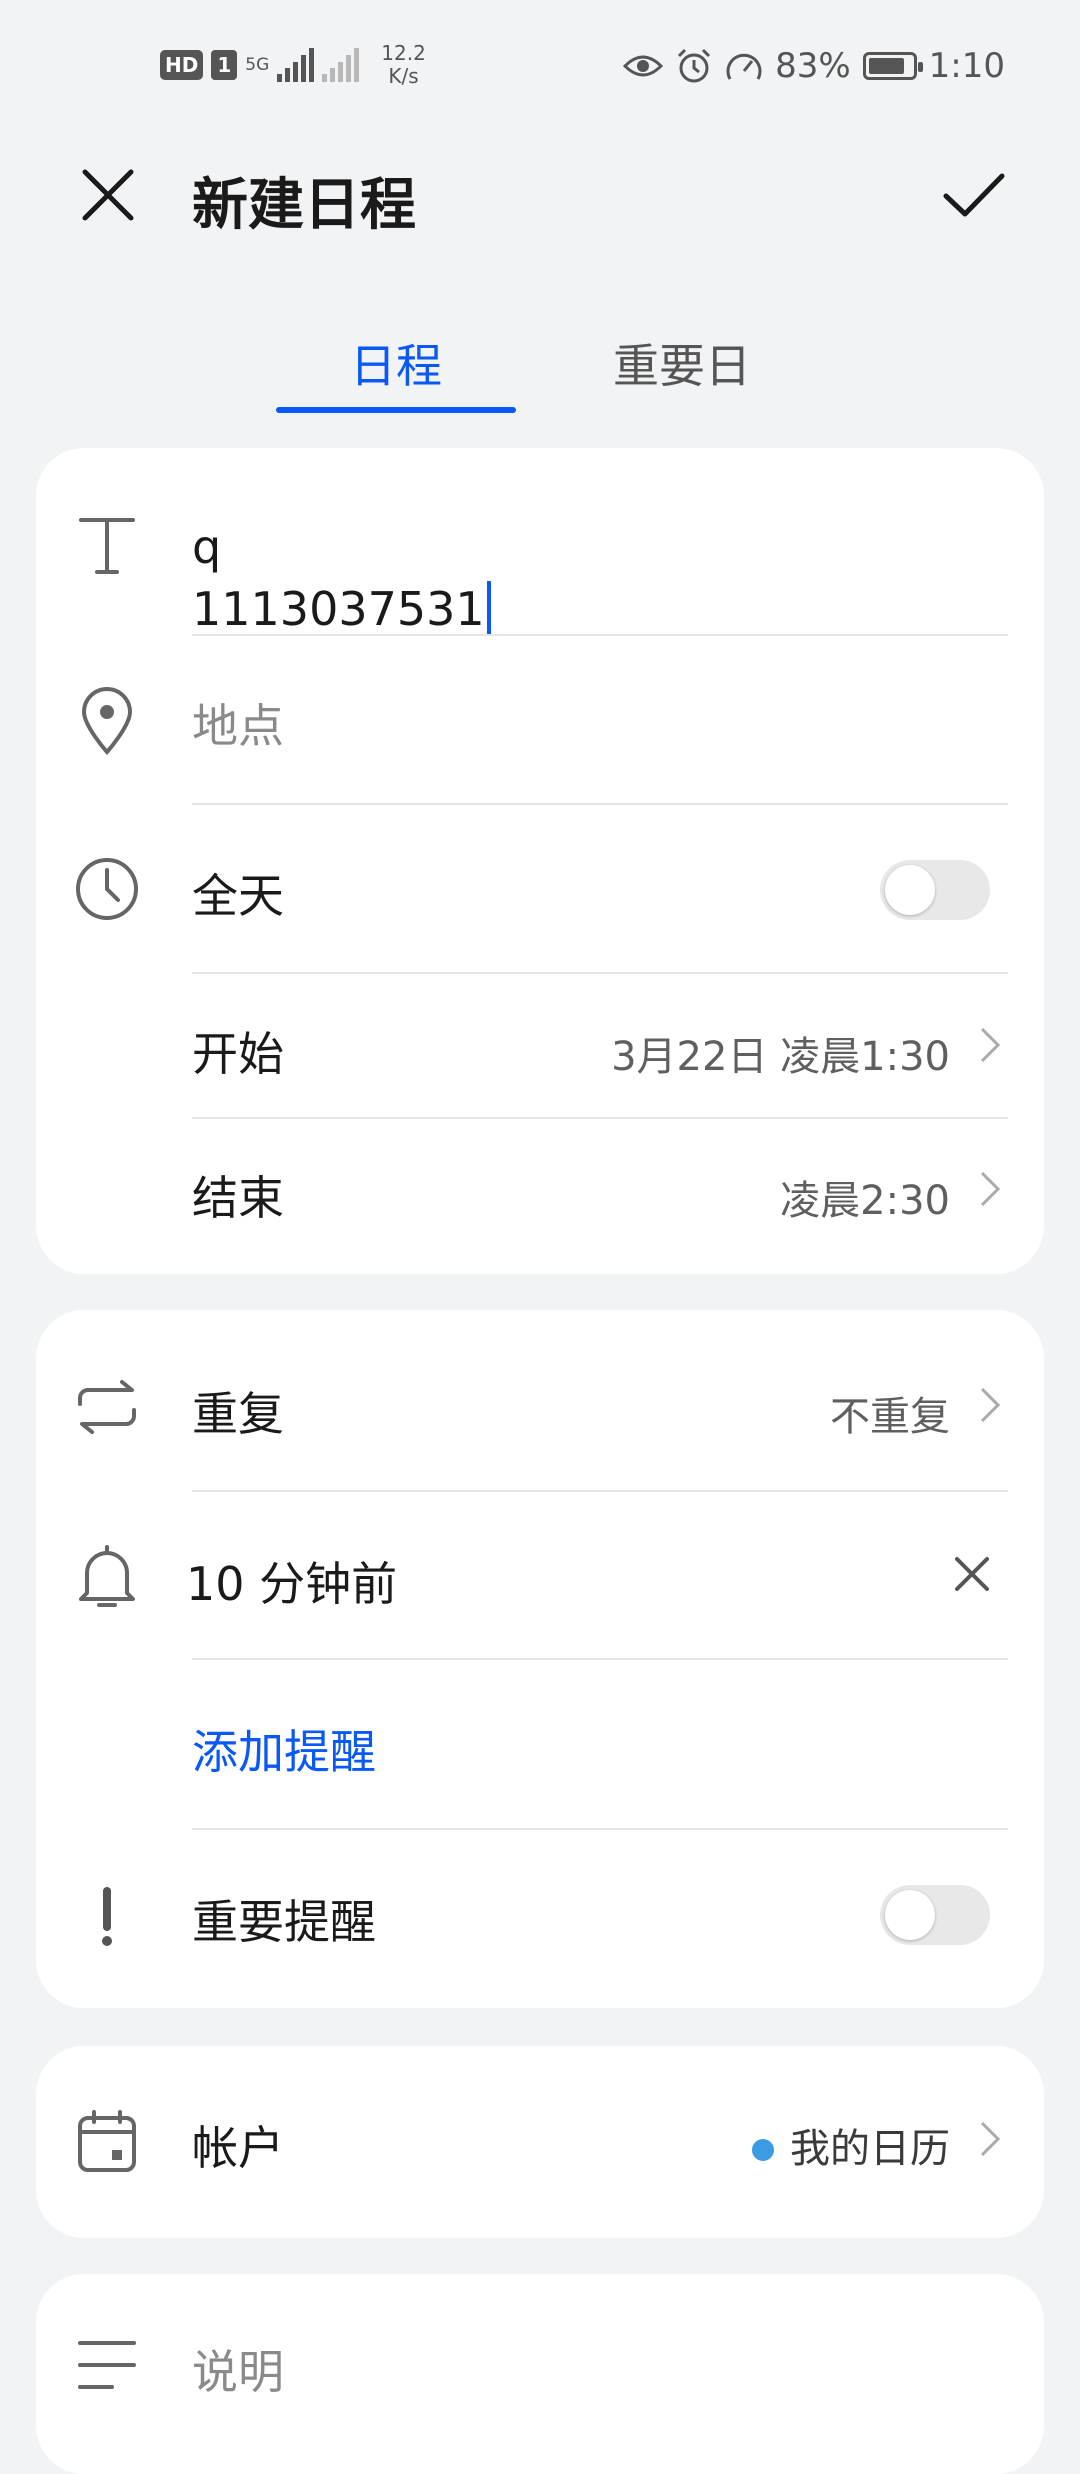  I want to click on close-button, so click(108, 195).